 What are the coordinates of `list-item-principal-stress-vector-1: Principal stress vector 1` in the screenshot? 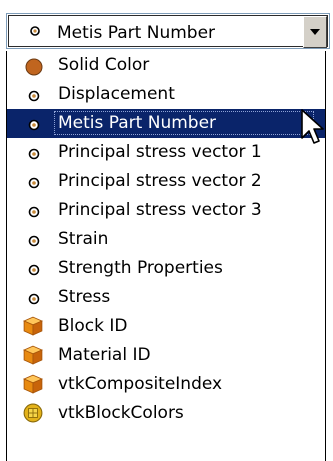 It's located at (166, 152).